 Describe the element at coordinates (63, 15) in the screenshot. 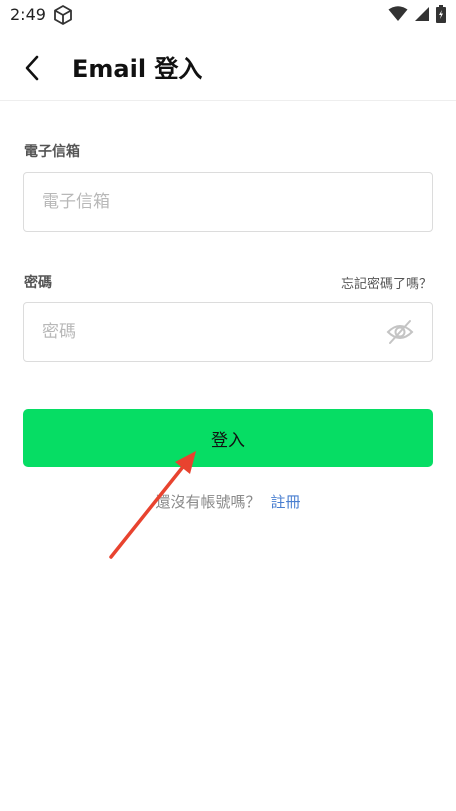

I see `cube-icon` at that location.